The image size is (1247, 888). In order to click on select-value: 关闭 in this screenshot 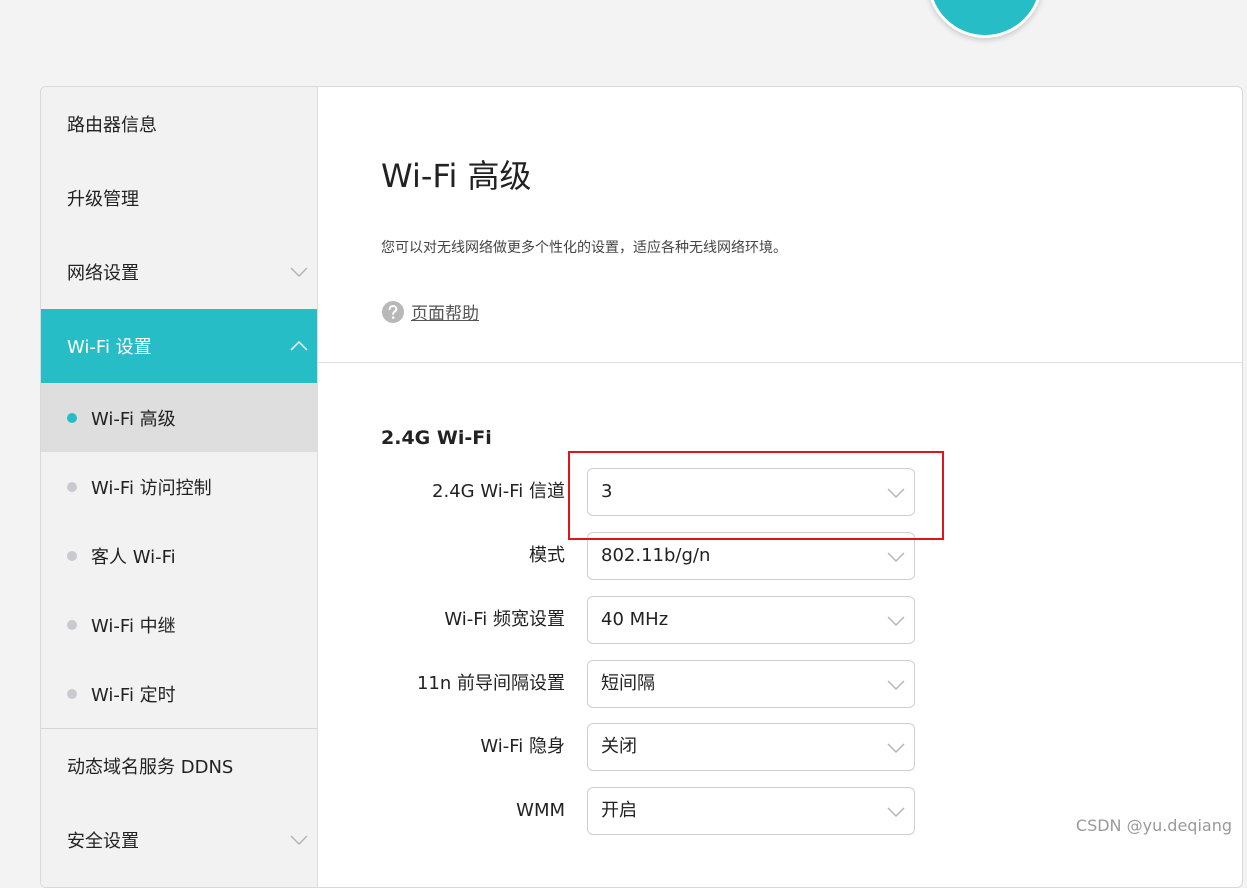, I will do `click(619, 746)`.